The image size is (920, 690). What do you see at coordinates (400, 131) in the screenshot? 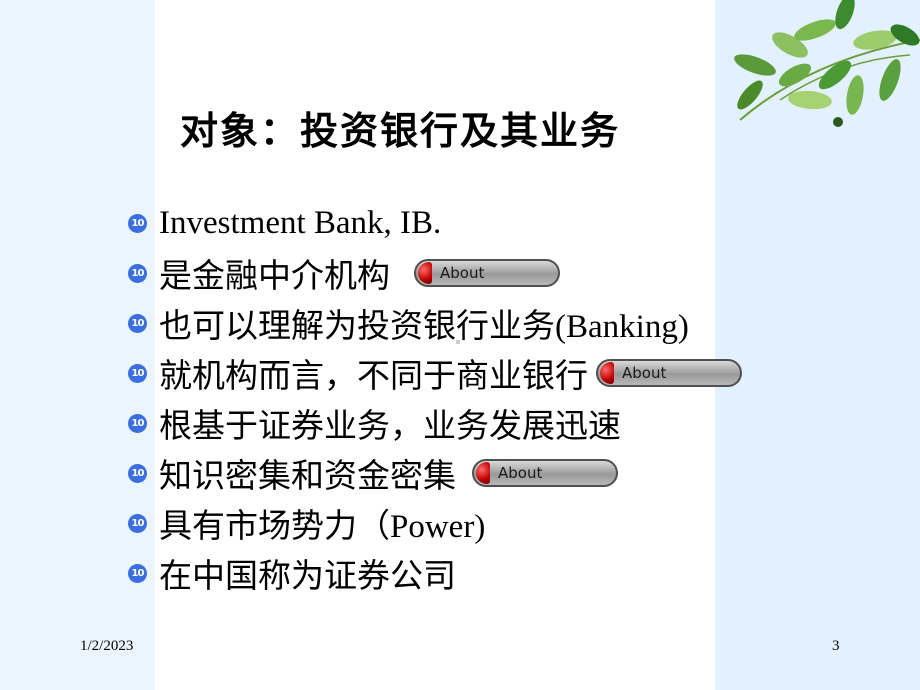
I see `slide-title: 对象：投资银行及其业务` at bounding box center [400, 131].